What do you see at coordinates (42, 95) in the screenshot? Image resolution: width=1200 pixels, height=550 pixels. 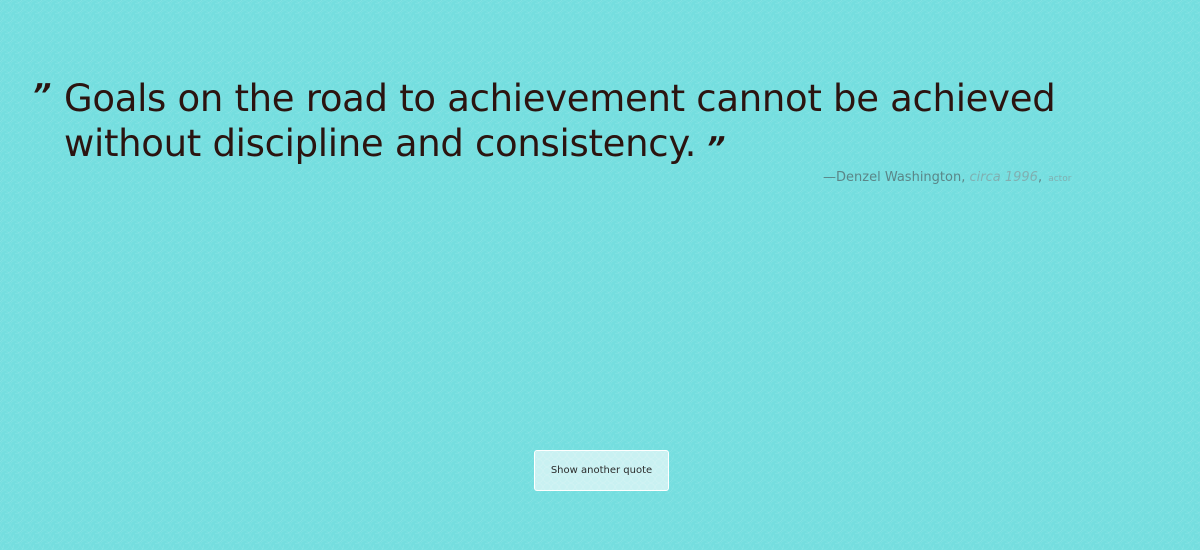 I see `open-quote-icon: ”` at bounding box center [42, 95].